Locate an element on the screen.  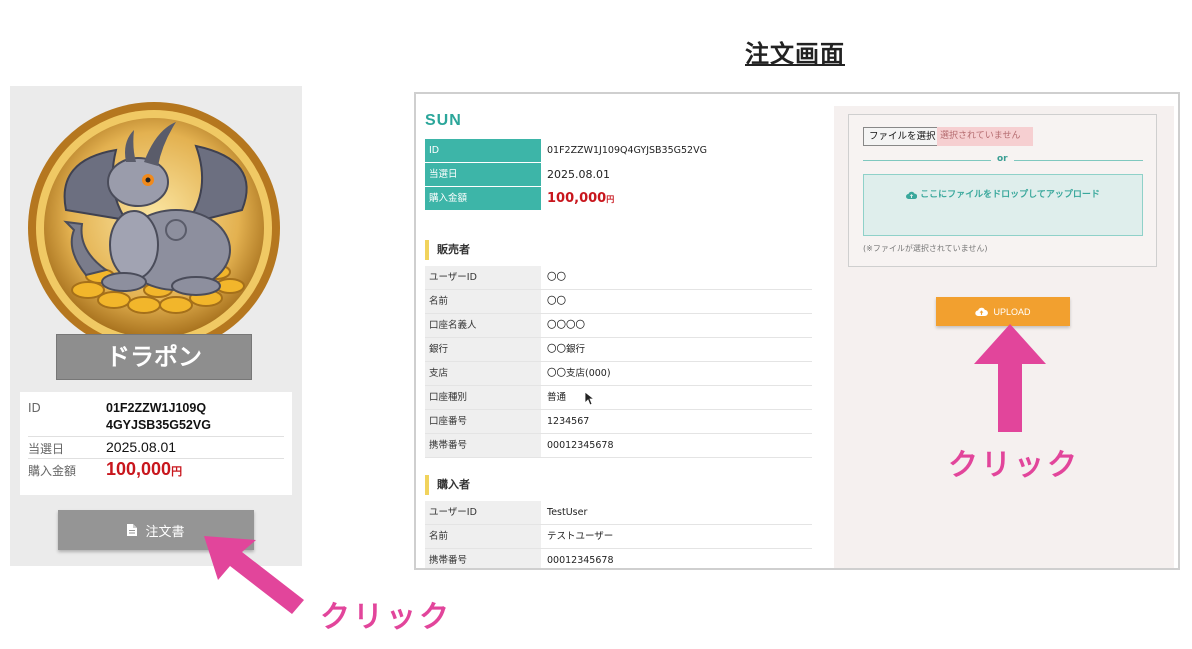
table-value: テストユーザー is located at coordinates (580, 536).